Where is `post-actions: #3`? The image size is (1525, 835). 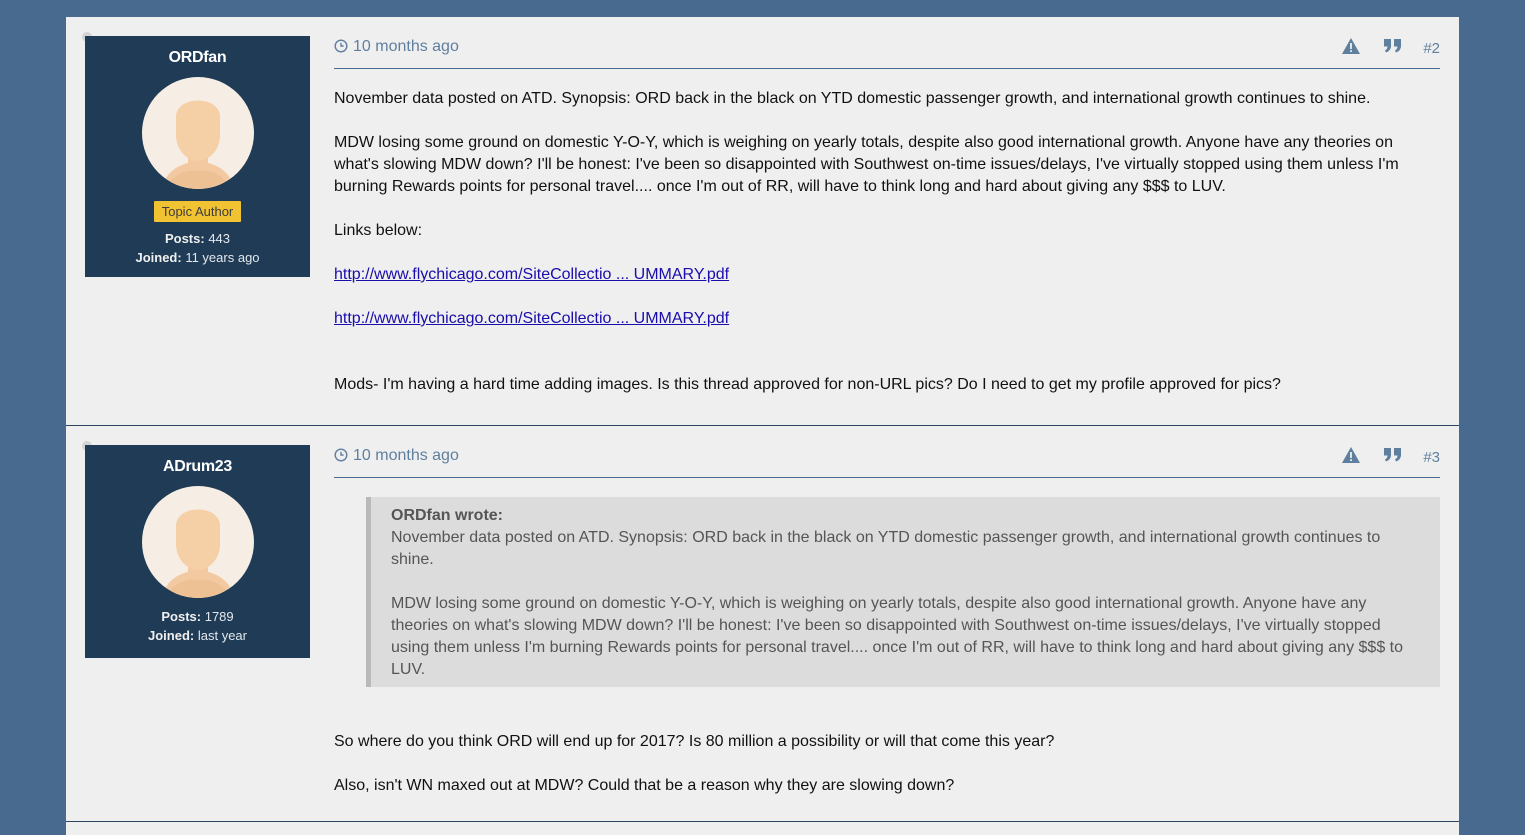 post-actions: #3 is located at coordinates (1390, 457).